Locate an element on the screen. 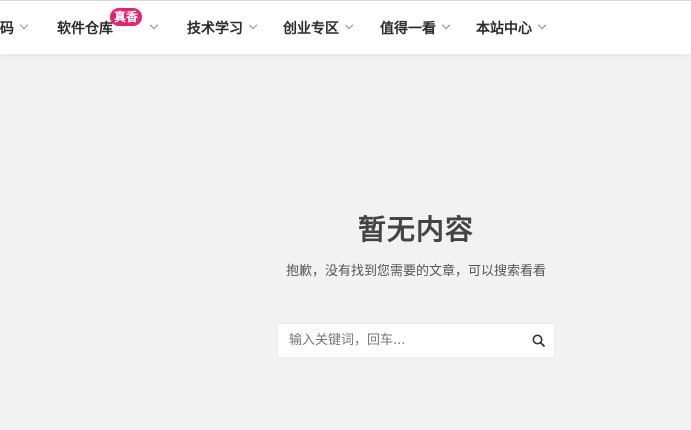  nav-item-code: 码 is located at coordinates (14, 28).